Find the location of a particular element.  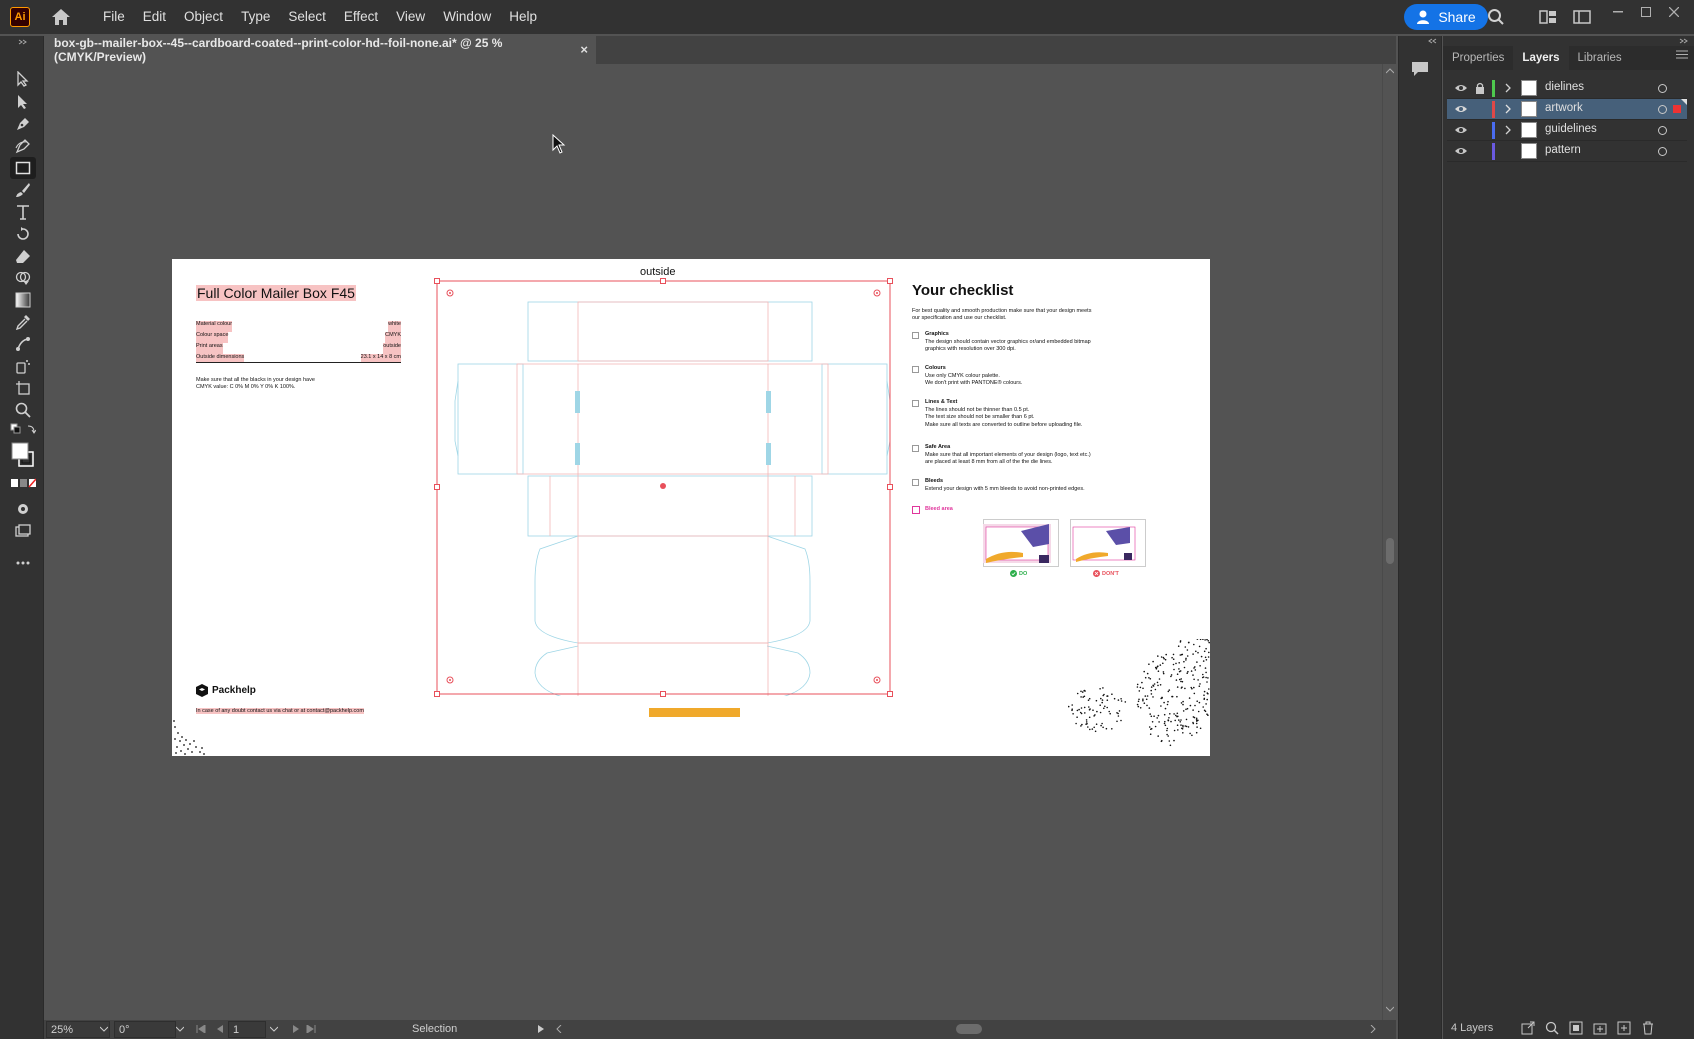

zoom-dropdown-icon is located at coordinates (104, 1029).